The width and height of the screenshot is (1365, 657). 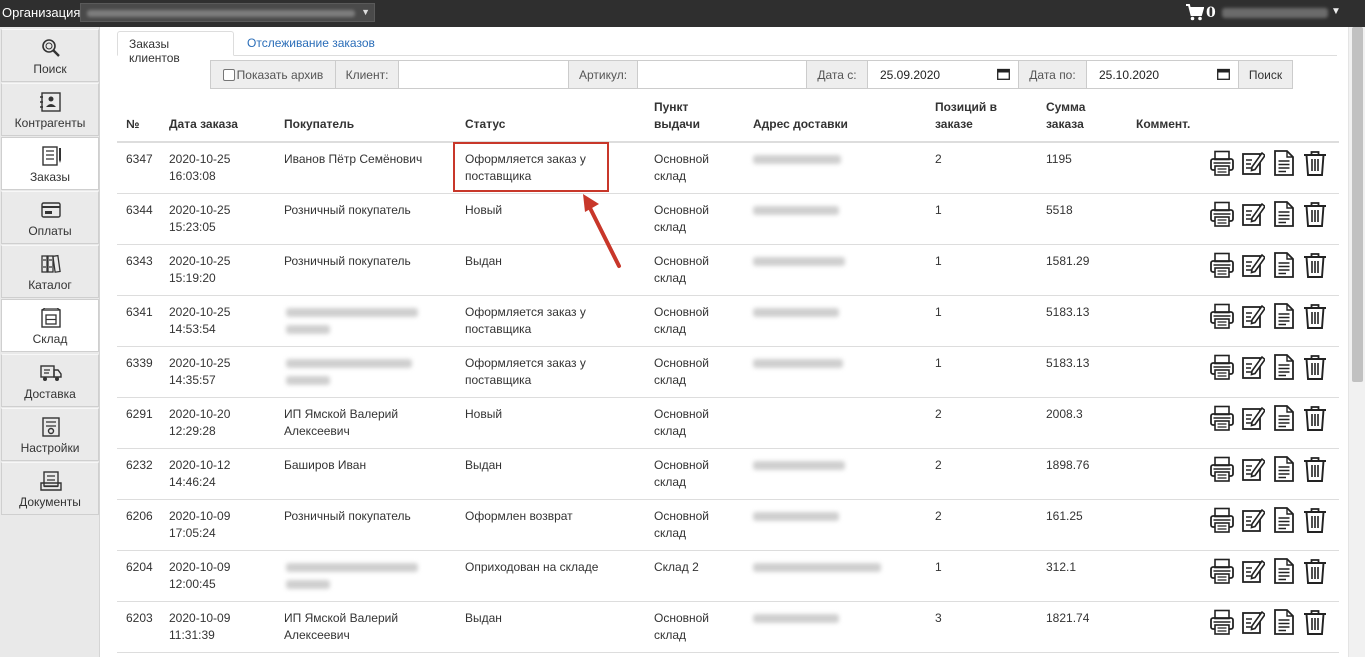 What do you see at coordinates (132, 124) in the screenshot?
I see `header-number: №` at bounding box center [132, 124].